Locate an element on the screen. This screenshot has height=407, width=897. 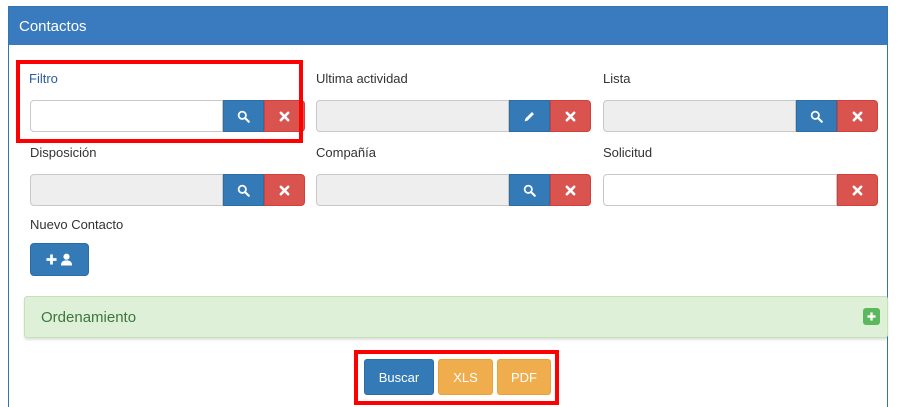
solicitud-input is located at coordinates (720, 190).